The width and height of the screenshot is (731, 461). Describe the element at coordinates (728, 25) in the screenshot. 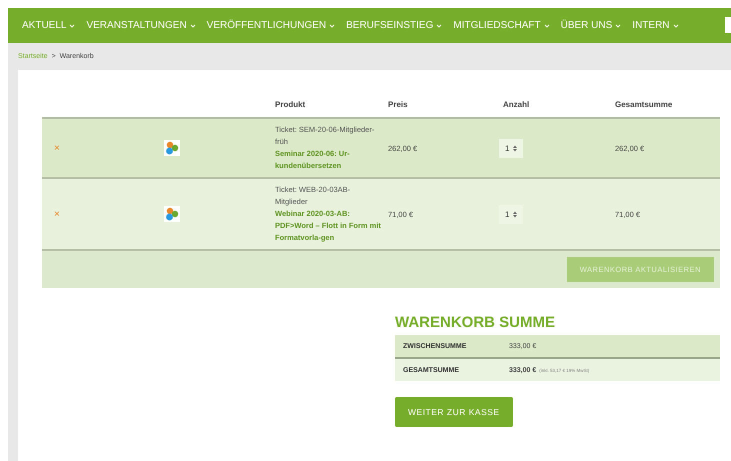

I see `search-field` at that location.